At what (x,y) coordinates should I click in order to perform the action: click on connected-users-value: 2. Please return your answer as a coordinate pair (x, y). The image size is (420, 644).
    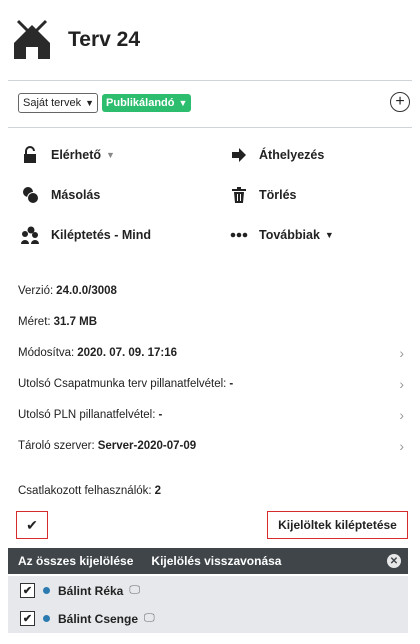
    Looking at the image, I should click on (158, 491).